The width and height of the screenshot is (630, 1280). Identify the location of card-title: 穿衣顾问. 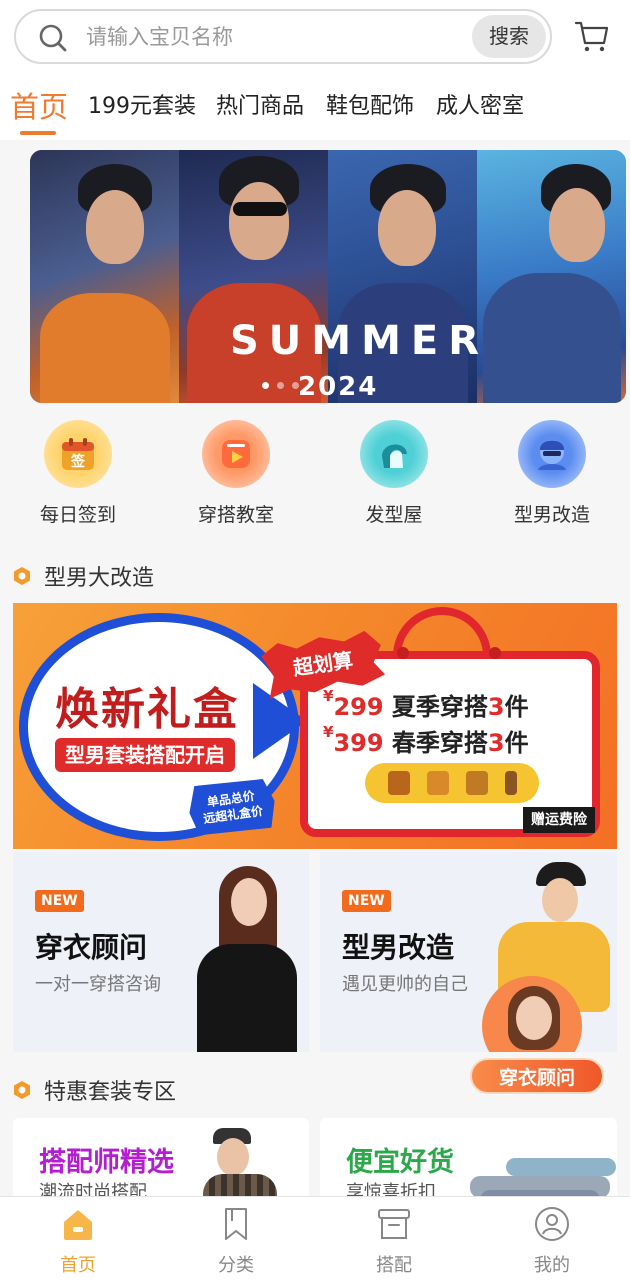
(91, 947).